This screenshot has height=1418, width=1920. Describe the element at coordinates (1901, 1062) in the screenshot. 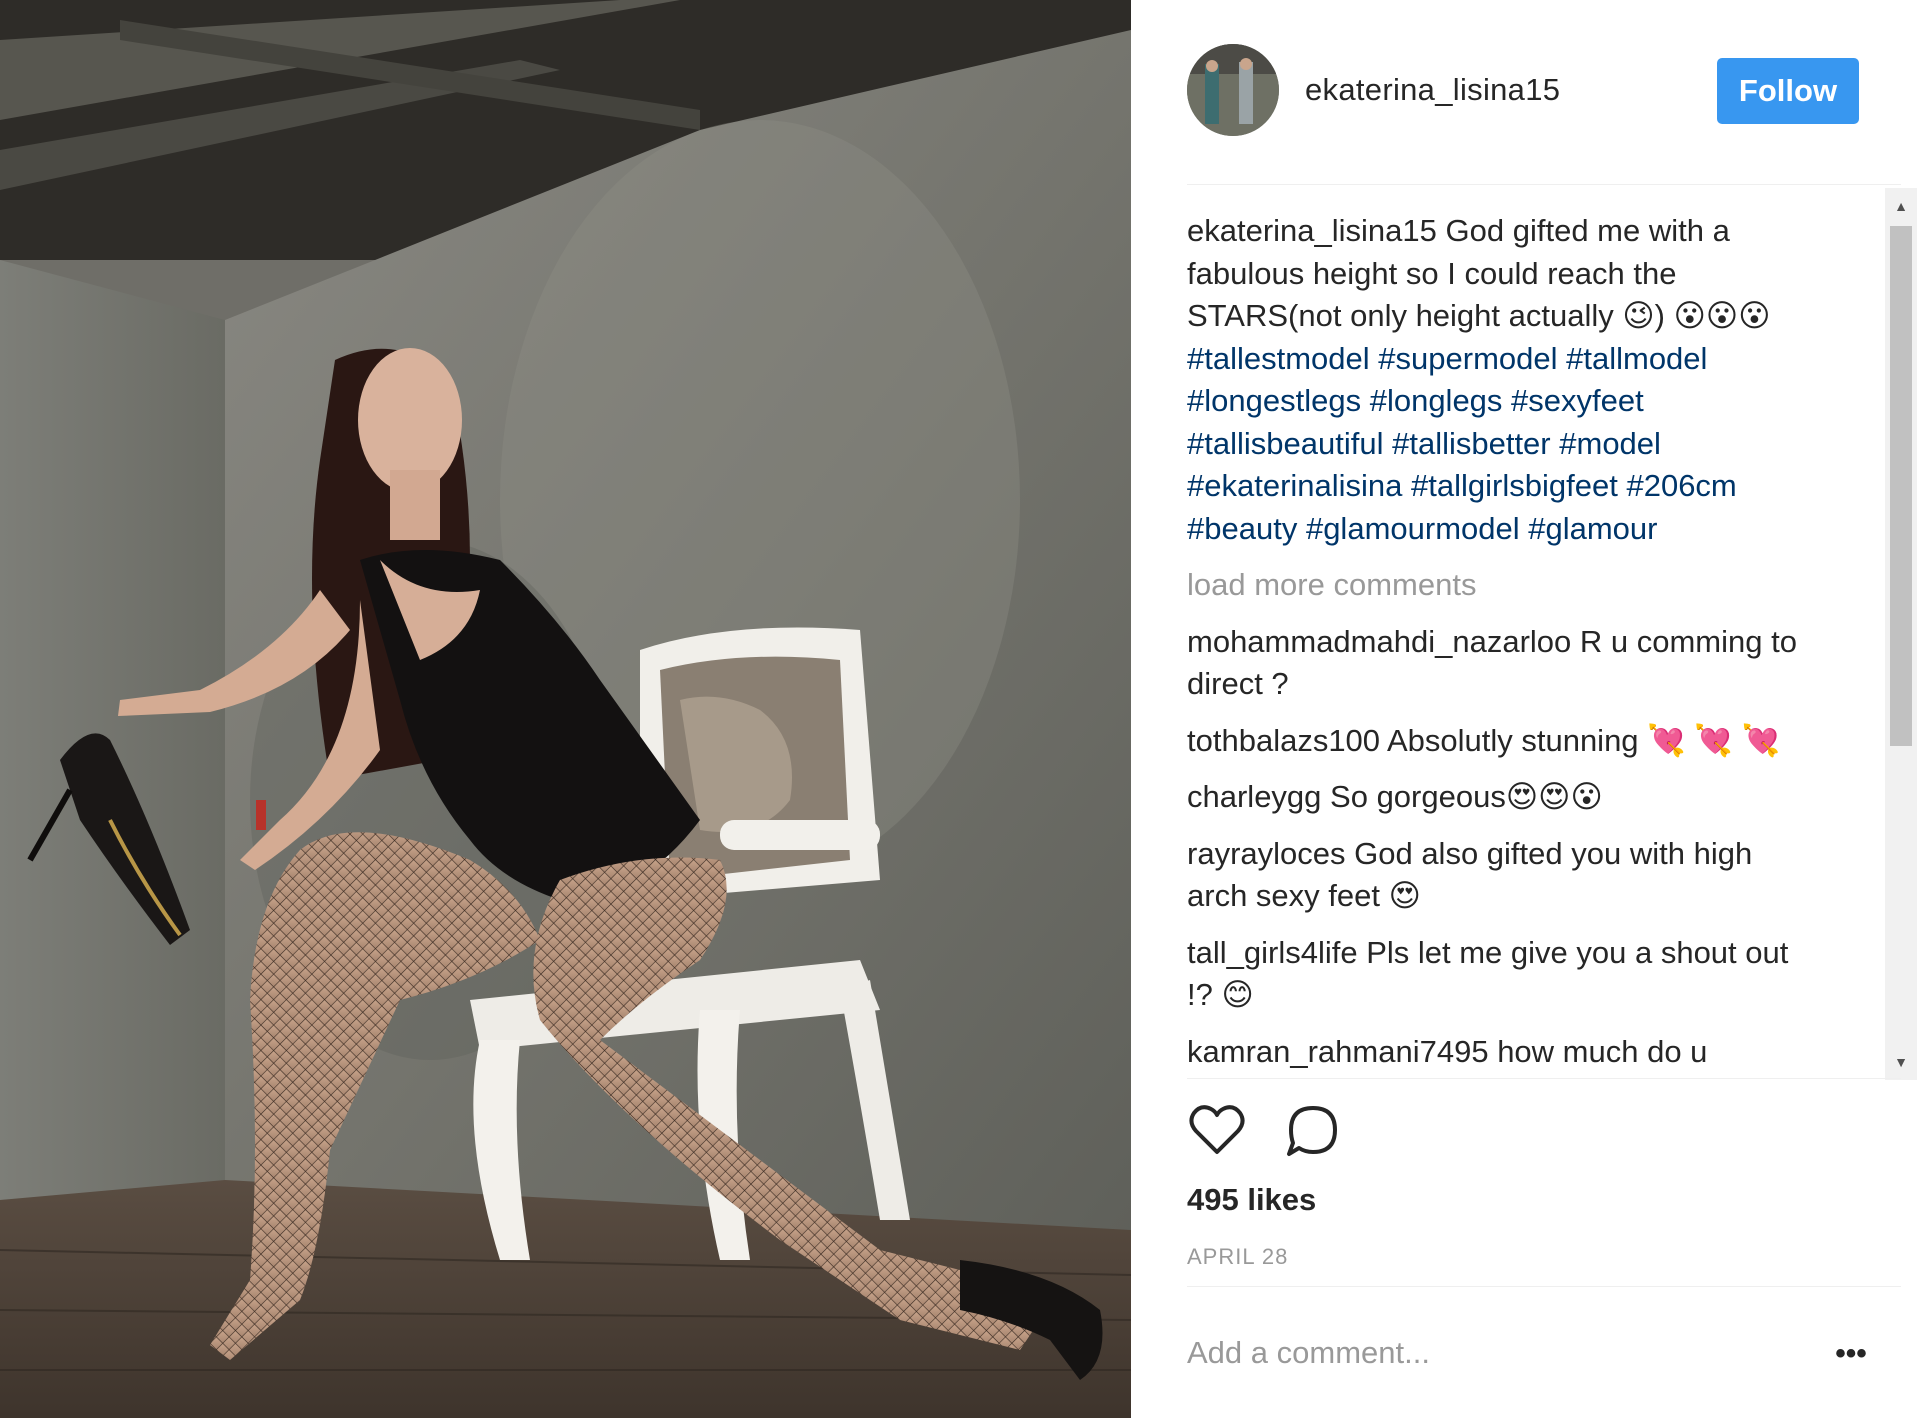

I see `scroll-down-arrow-icon: ▼` at that location.